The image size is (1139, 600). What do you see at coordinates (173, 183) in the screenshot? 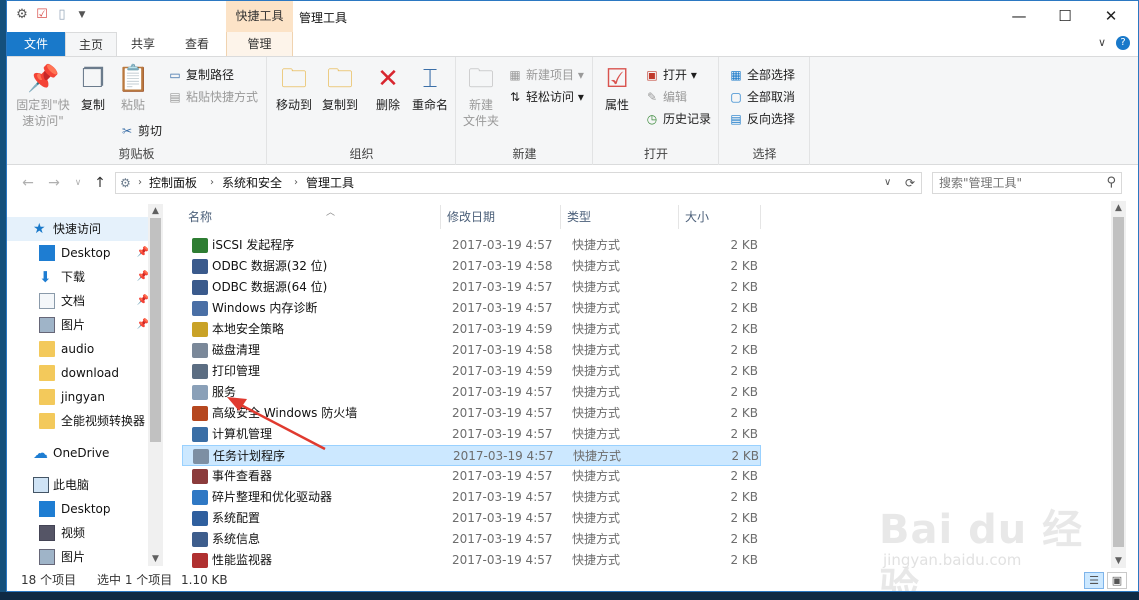
I see `breadcrumb-control-panel: 控制面板` at bounding box center [173, 183].